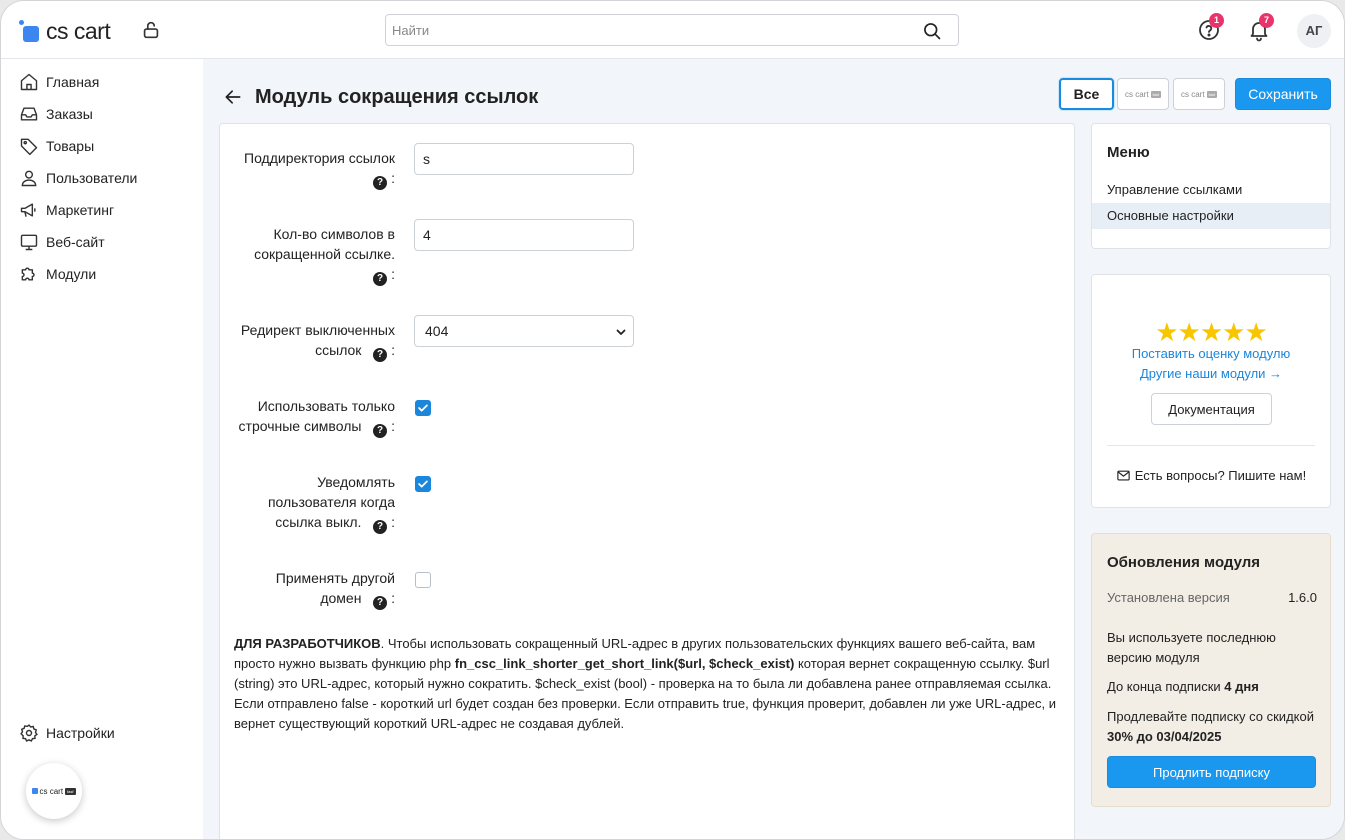 The height and width of the screenshot is (840, 1345). I want to click on developer-logo-bubble: cs cart fasf, so click(54, 791).